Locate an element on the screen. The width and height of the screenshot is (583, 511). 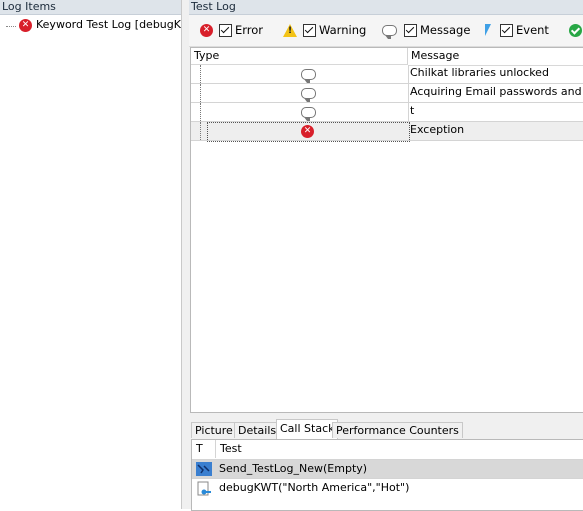
message-cell: Acquiring Email passwords and applic is located at coordinates (496, 91).